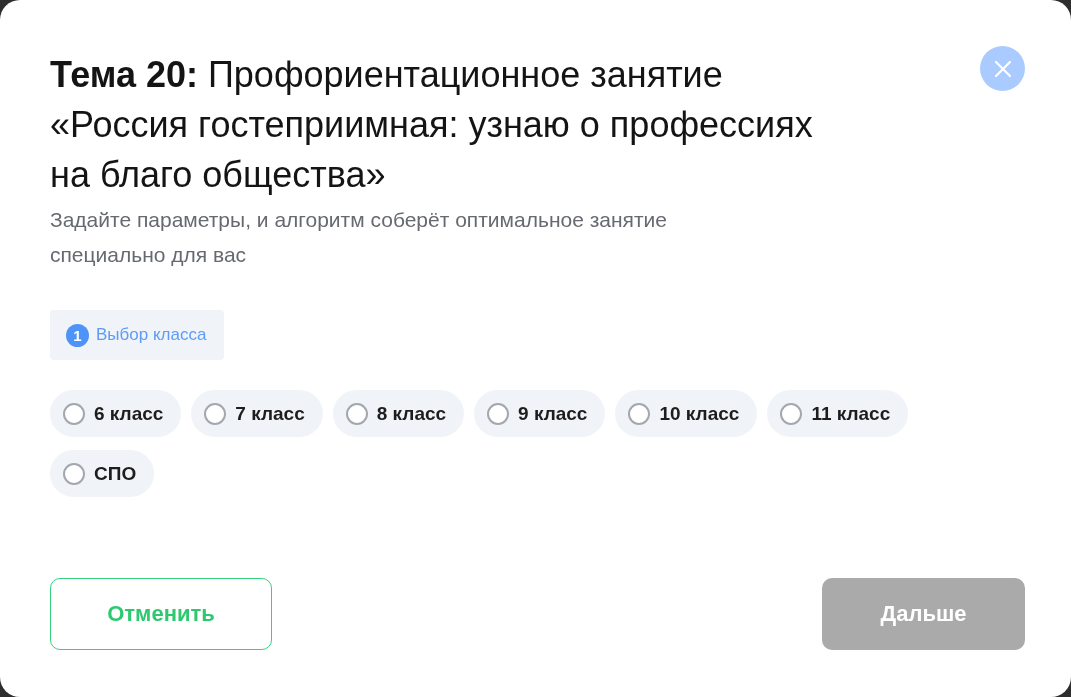 This screenshot has width=1071, height=697. I want to click on close-icon, so click(1002, 68).